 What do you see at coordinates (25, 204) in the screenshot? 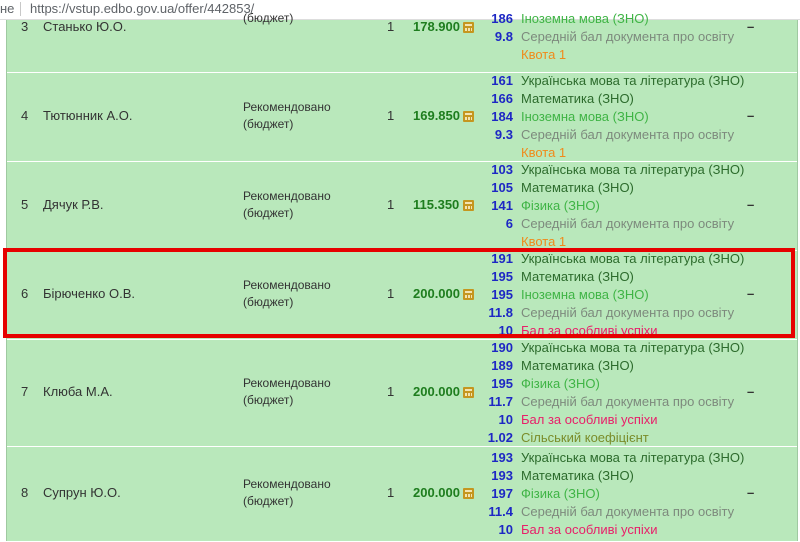
I see `row-number: 5` at bounding box center [25, 204].